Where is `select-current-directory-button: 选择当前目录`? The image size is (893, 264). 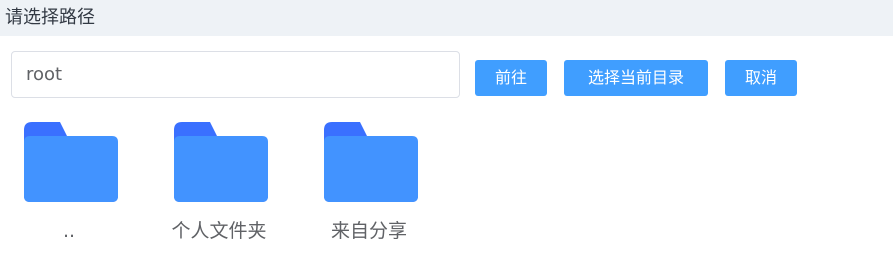
select-current-directory-button: 选择当前目录 is located at coordinates (636, 78).